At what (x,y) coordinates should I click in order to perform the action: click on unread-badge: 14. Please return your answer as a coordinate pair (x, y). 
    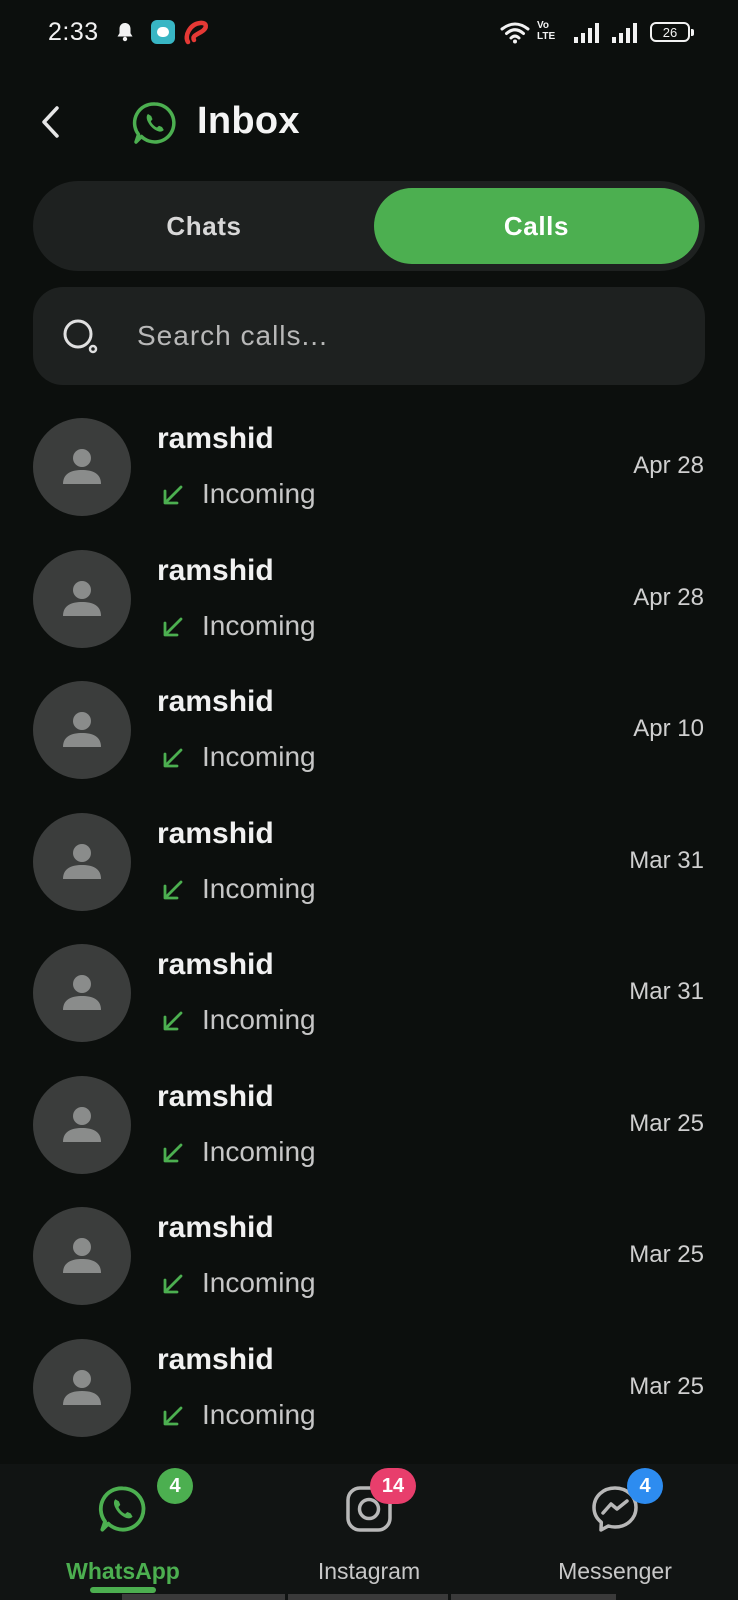
    Looking at the image, I should click on (393, 1486).